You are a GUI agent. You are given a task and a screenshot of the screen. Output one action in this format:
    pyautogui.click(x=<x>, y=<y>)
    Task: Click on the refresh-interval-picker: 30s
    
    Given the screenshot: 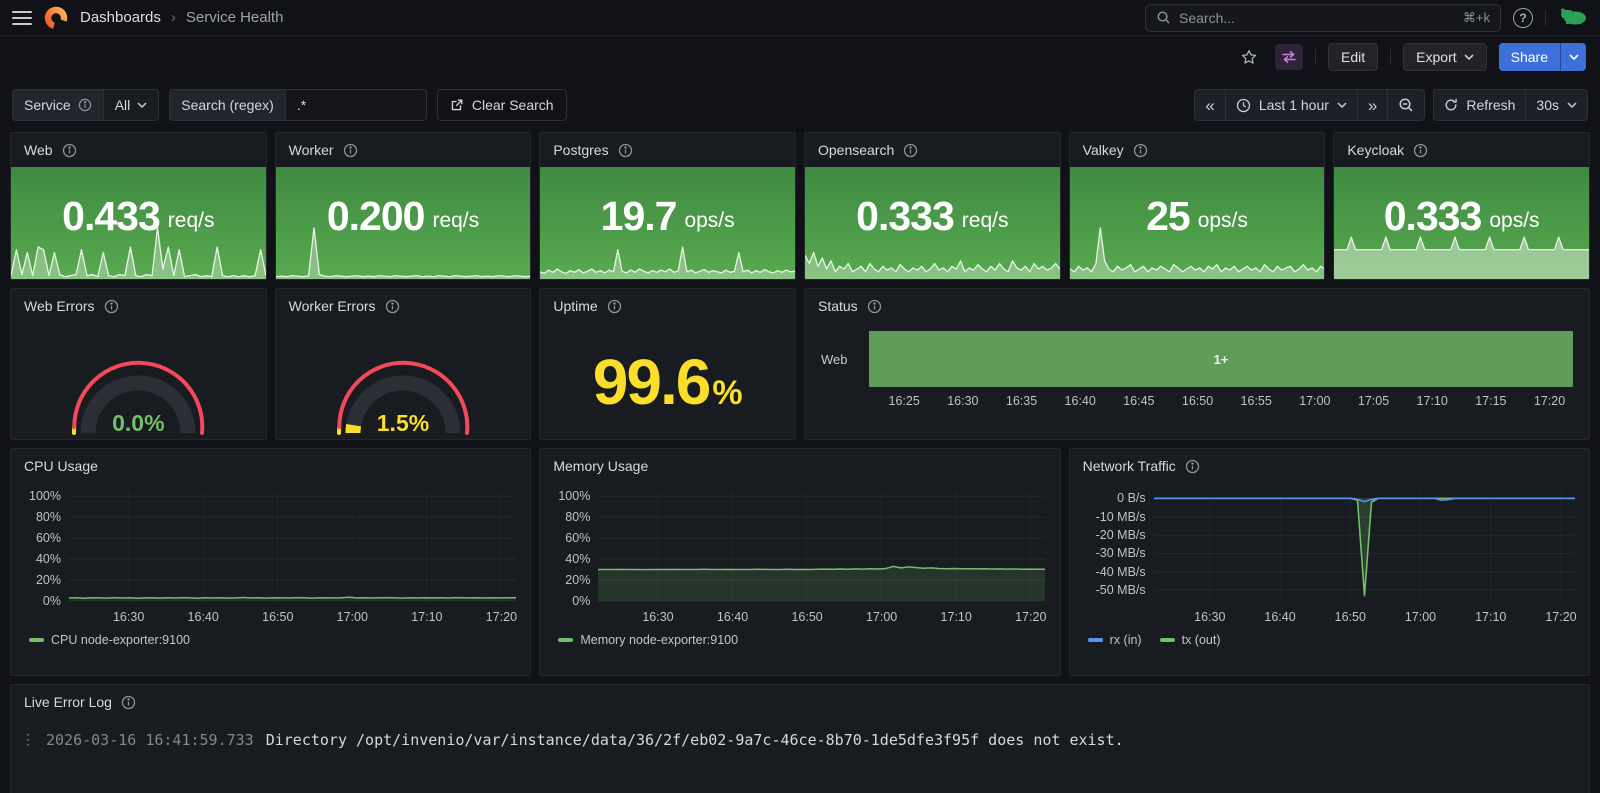 What is the action you would take?
    pyautogui.click(x=1556, y=105)
    